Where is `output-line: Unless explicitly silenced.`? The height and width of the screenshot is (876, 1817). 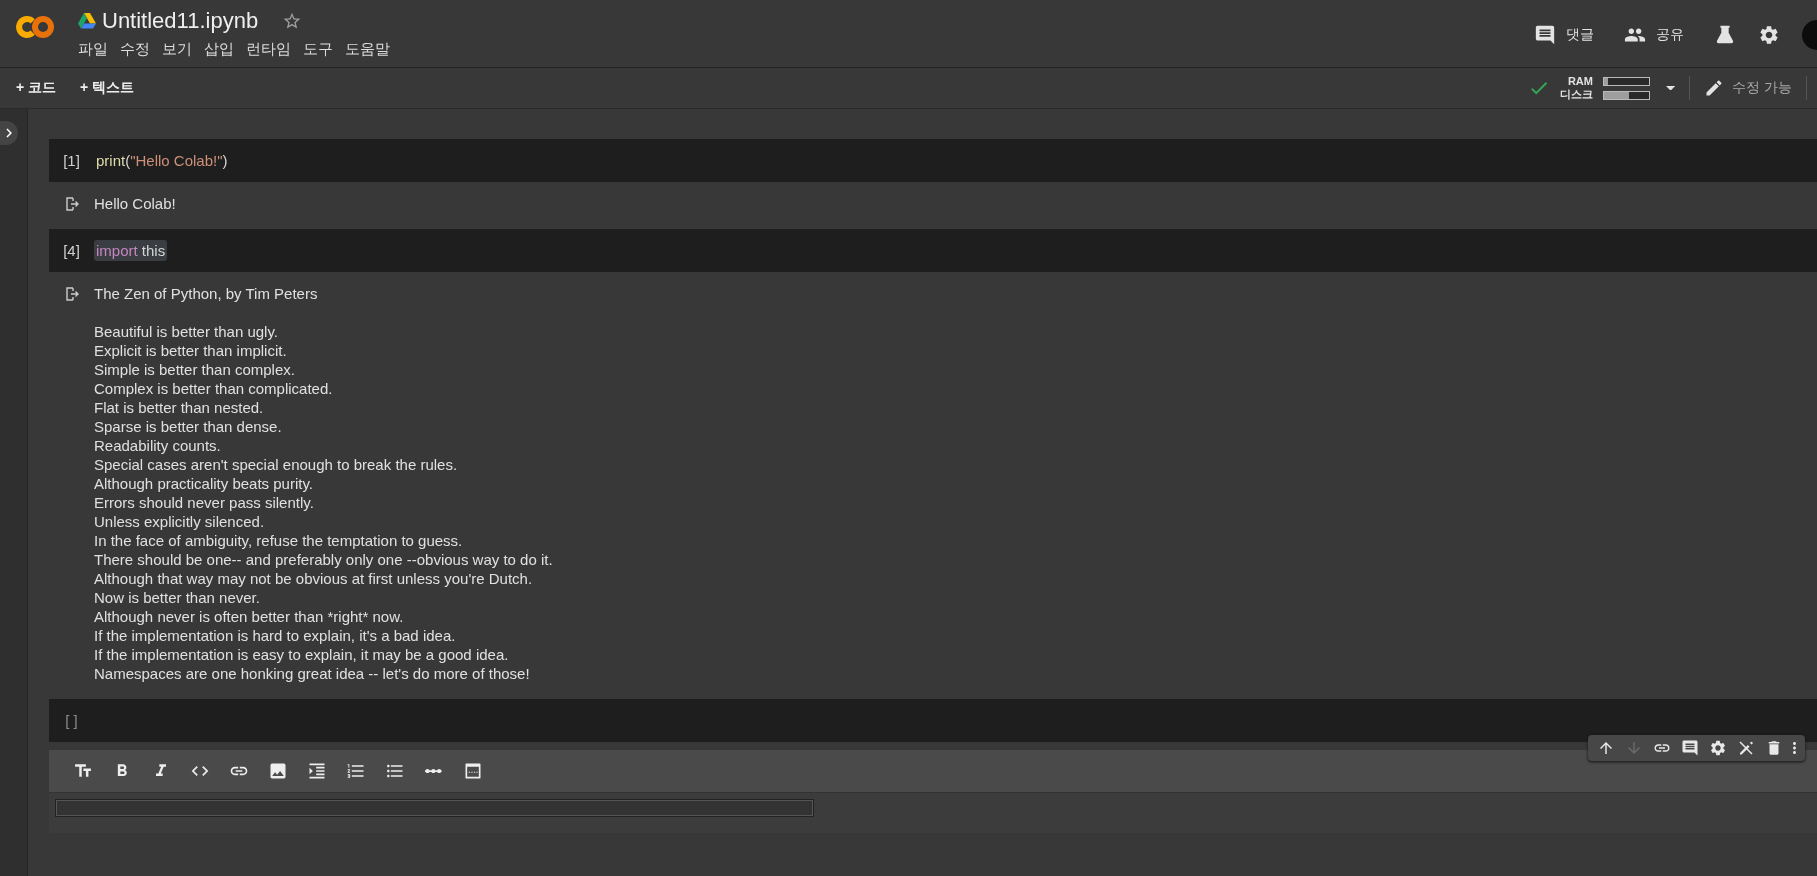
output-line: Unless explicitly silenced. is located at coordinates (180, 521).